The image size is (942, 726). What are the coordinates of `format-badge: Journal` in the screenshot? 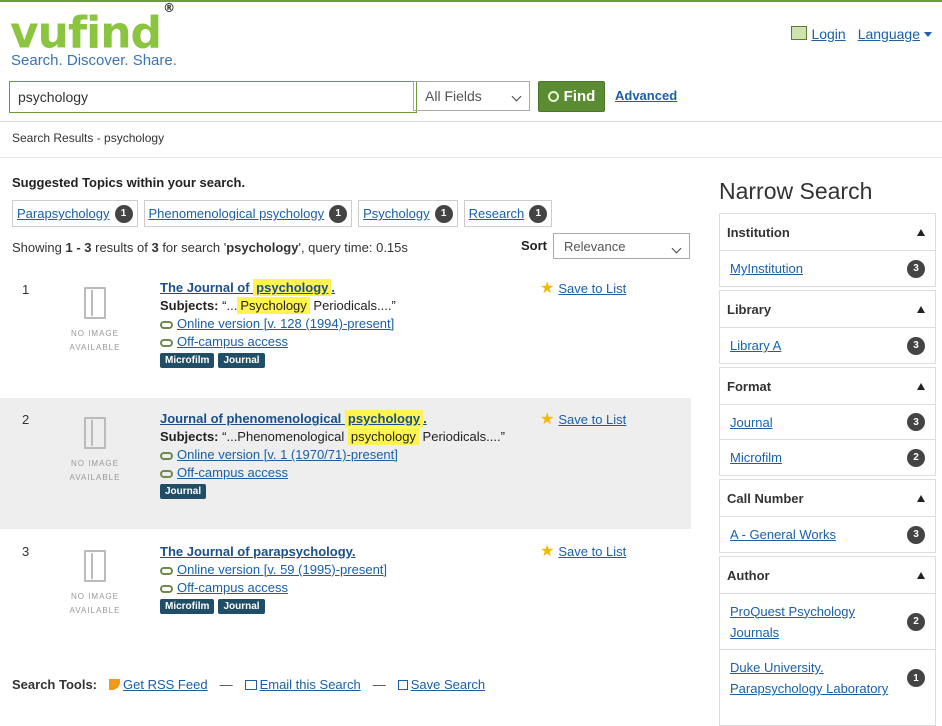 It's located at (241, 360).